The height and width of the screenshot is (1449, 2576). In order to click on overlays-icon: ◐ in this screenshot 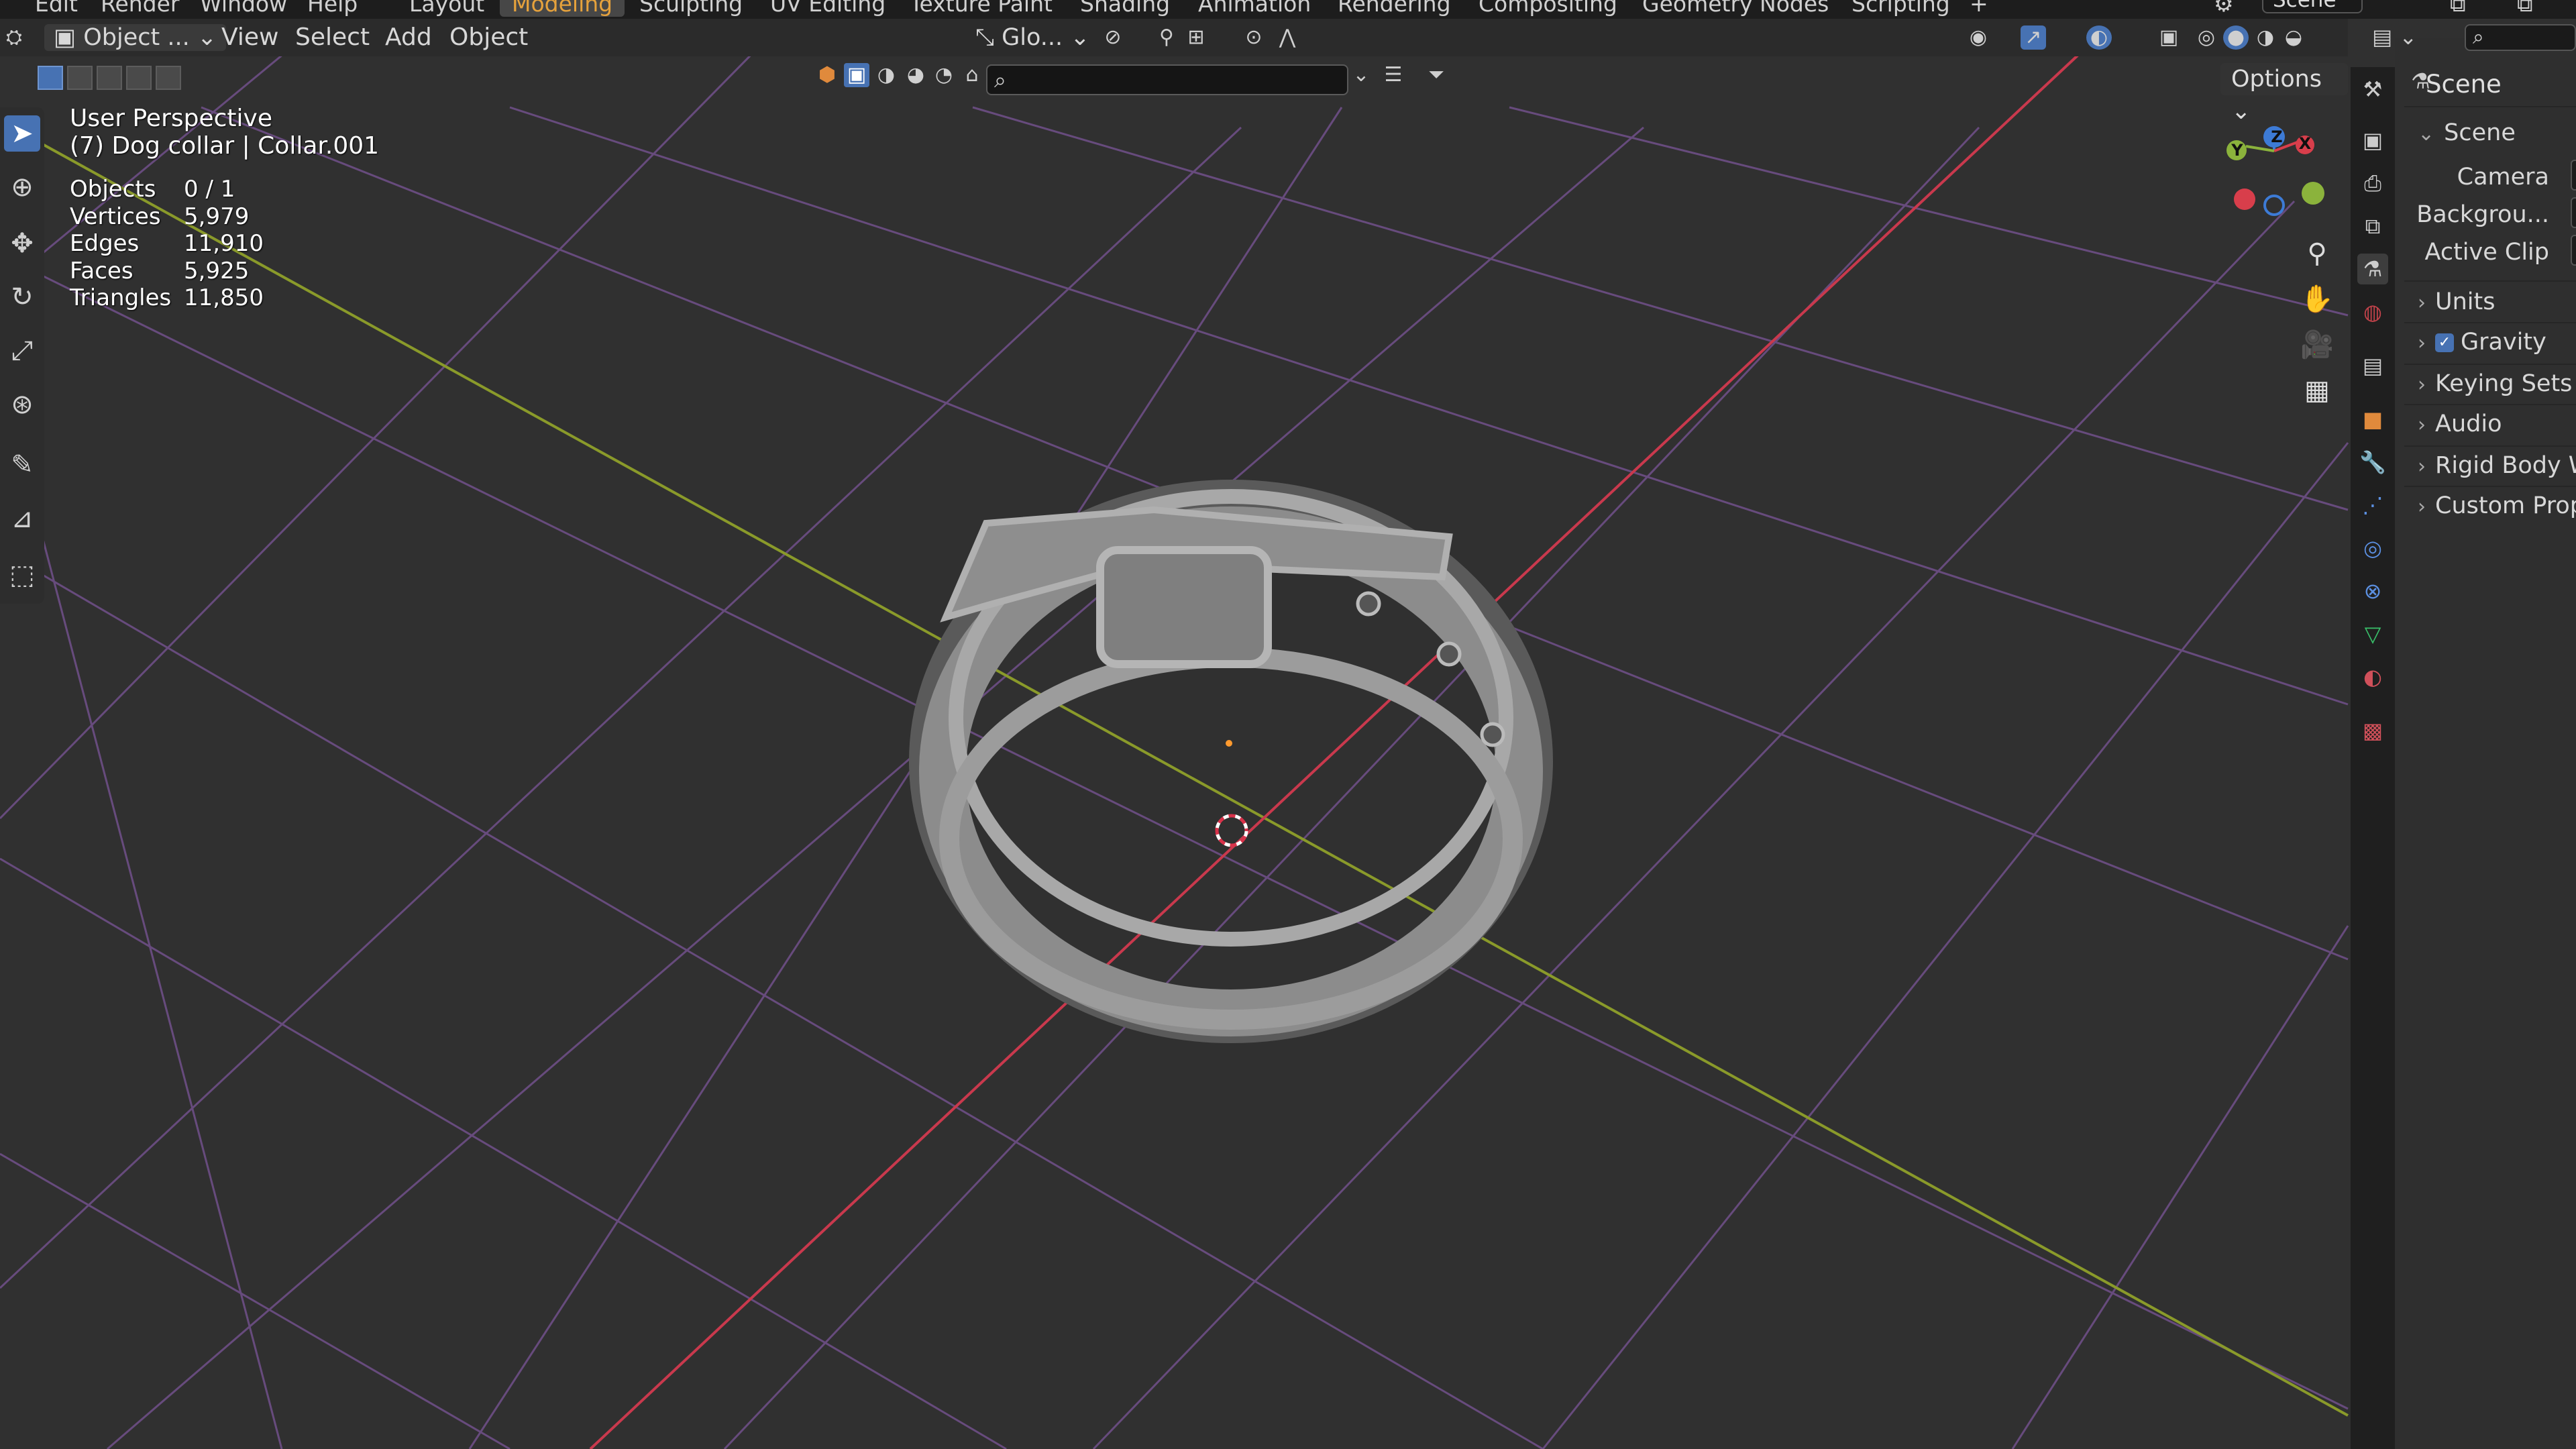, I will do `click(2099, 37)`.